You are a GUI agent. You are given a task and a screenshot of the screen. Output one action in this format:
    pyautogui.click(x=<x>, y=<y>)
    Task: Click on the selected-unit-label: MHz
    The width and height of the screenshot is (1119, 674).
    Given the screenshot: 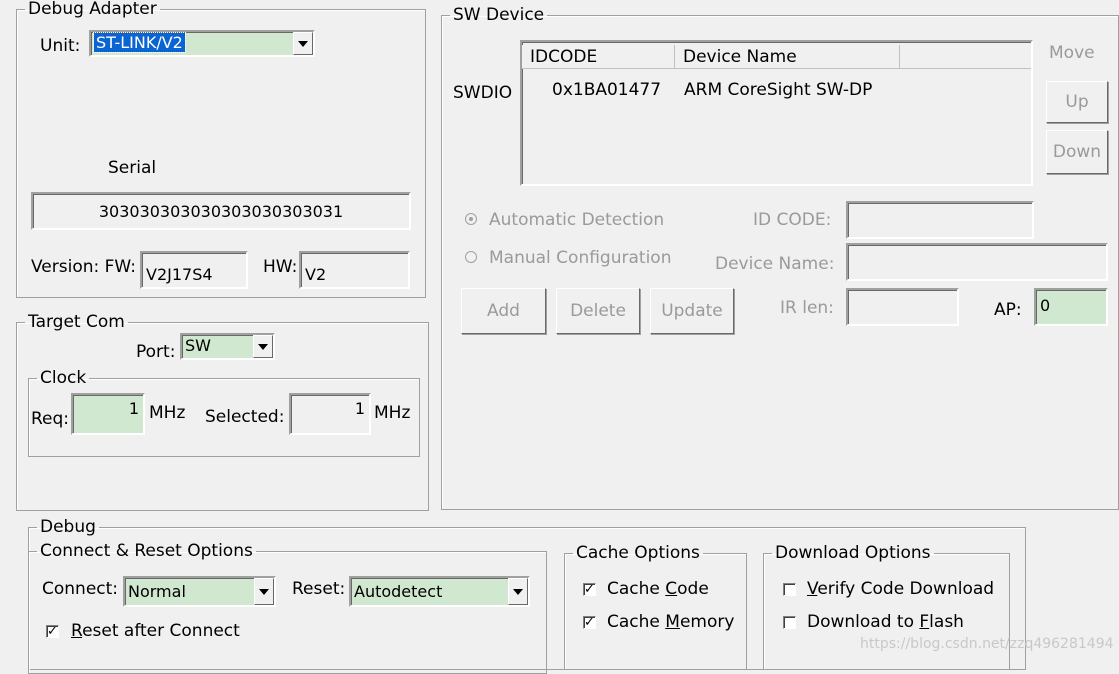 What is the action you would take?
    pyautogui.click(x=392, y=413)
    